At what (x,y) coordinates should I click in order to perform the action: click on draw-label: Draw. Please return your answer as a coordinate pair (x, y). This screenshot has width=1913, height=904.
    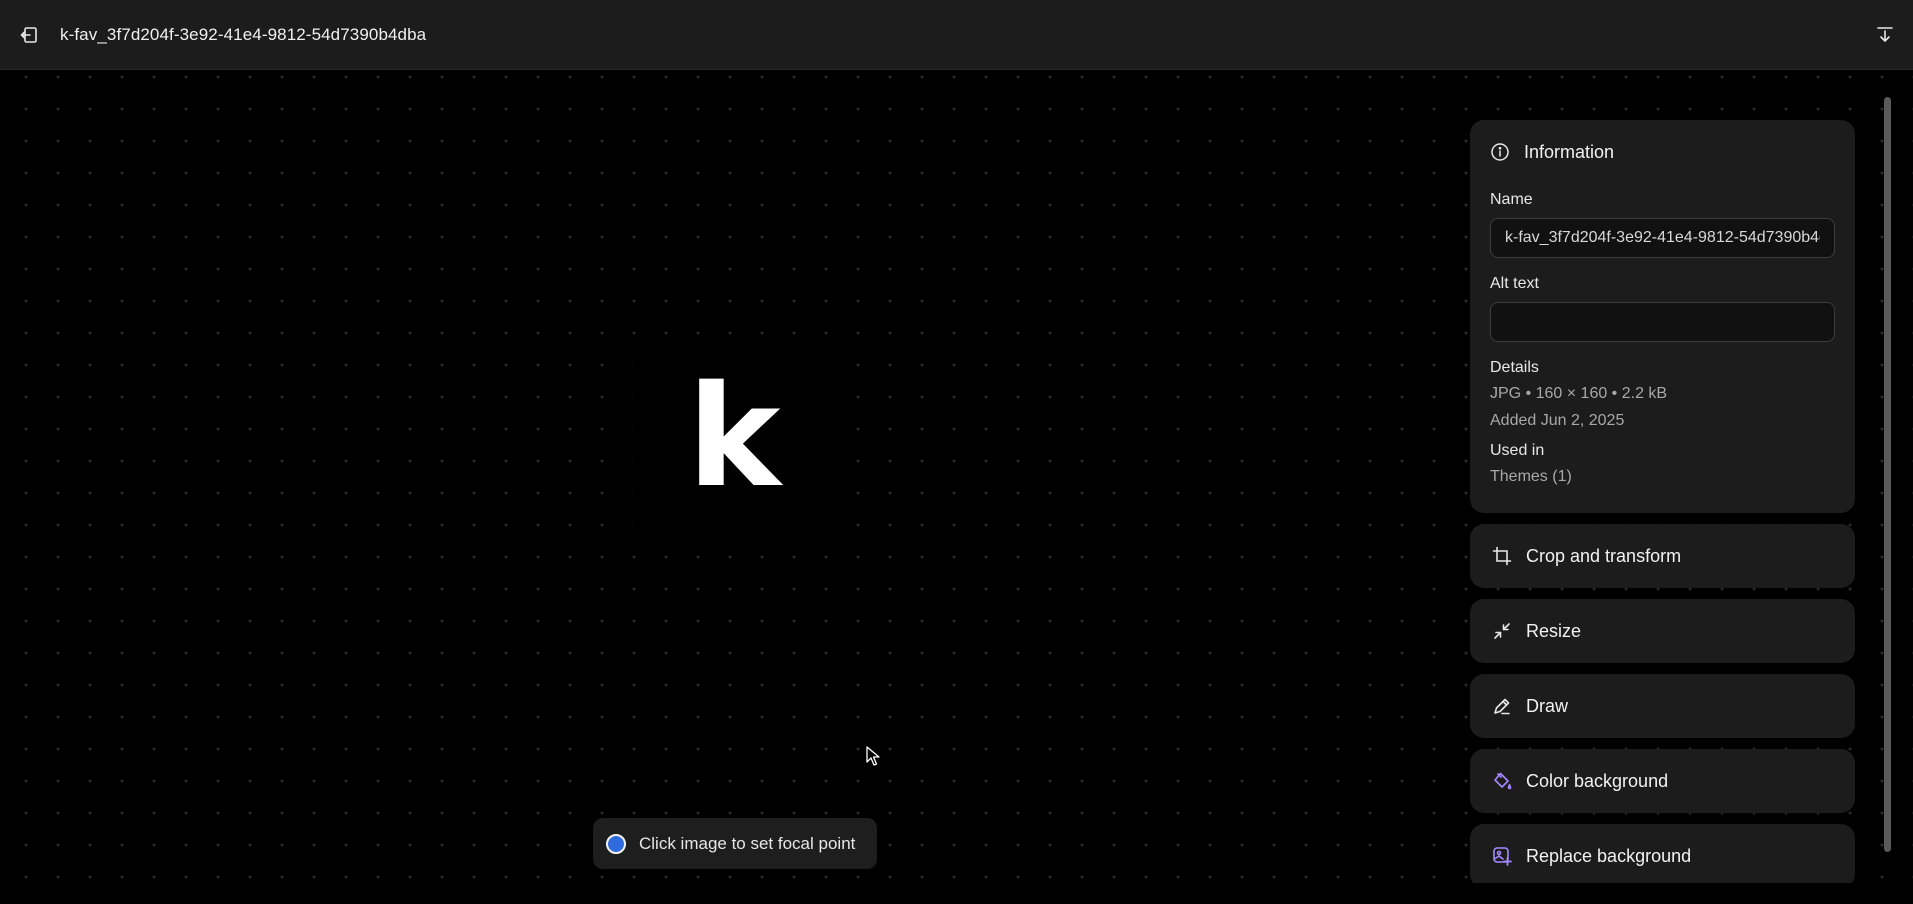
    Looking at the image, I should click on (1547, 705).